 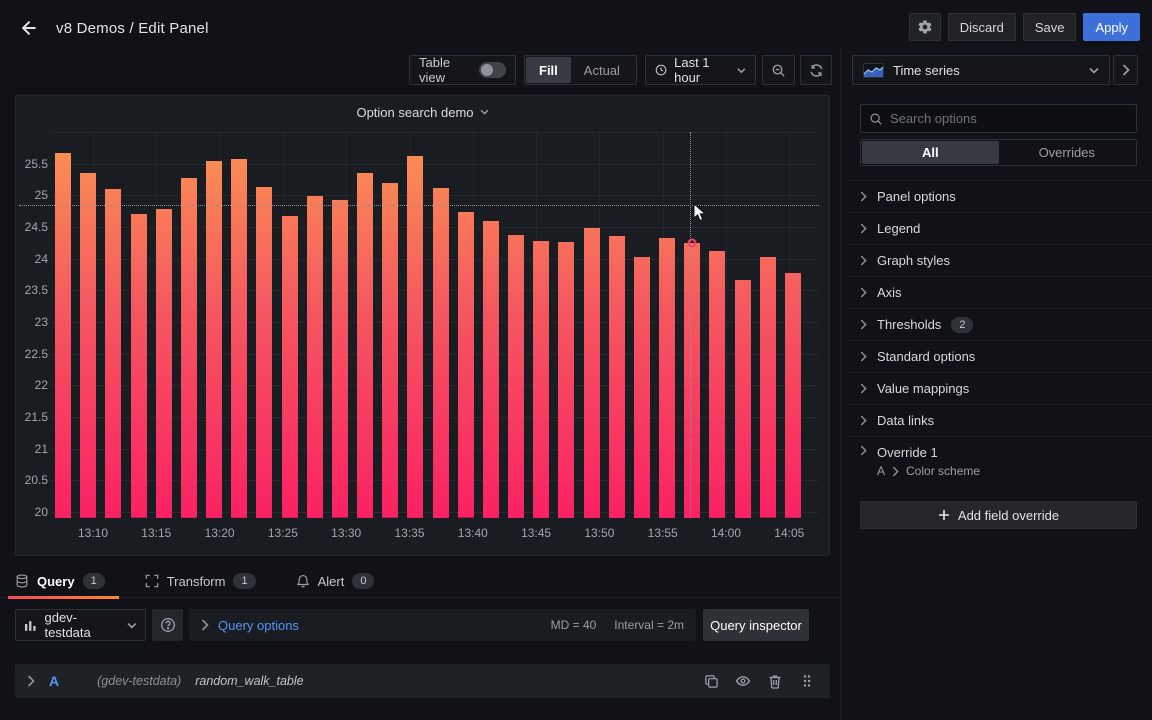 What do you see at coordinates (363, 581) in the screenshot?
I see `tab-count-badge: 0` at bounding box center [363, 581].